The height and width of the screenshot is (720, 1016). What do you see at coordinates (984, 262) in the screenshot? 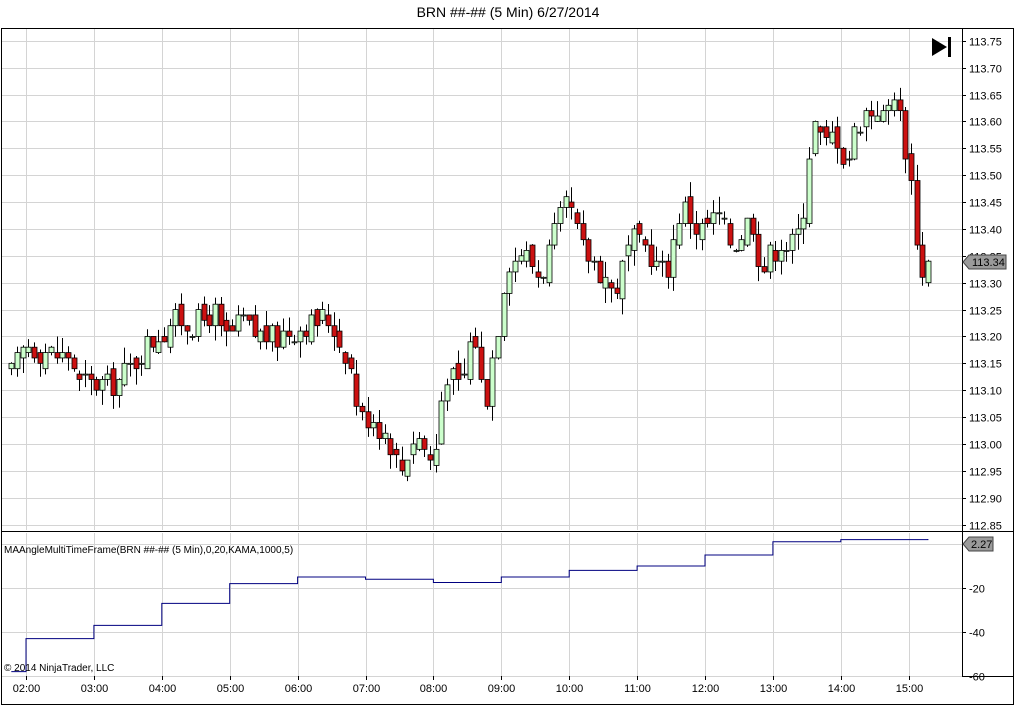
I see `current-price-marker: 113.34` at bounding box center [984, 262].